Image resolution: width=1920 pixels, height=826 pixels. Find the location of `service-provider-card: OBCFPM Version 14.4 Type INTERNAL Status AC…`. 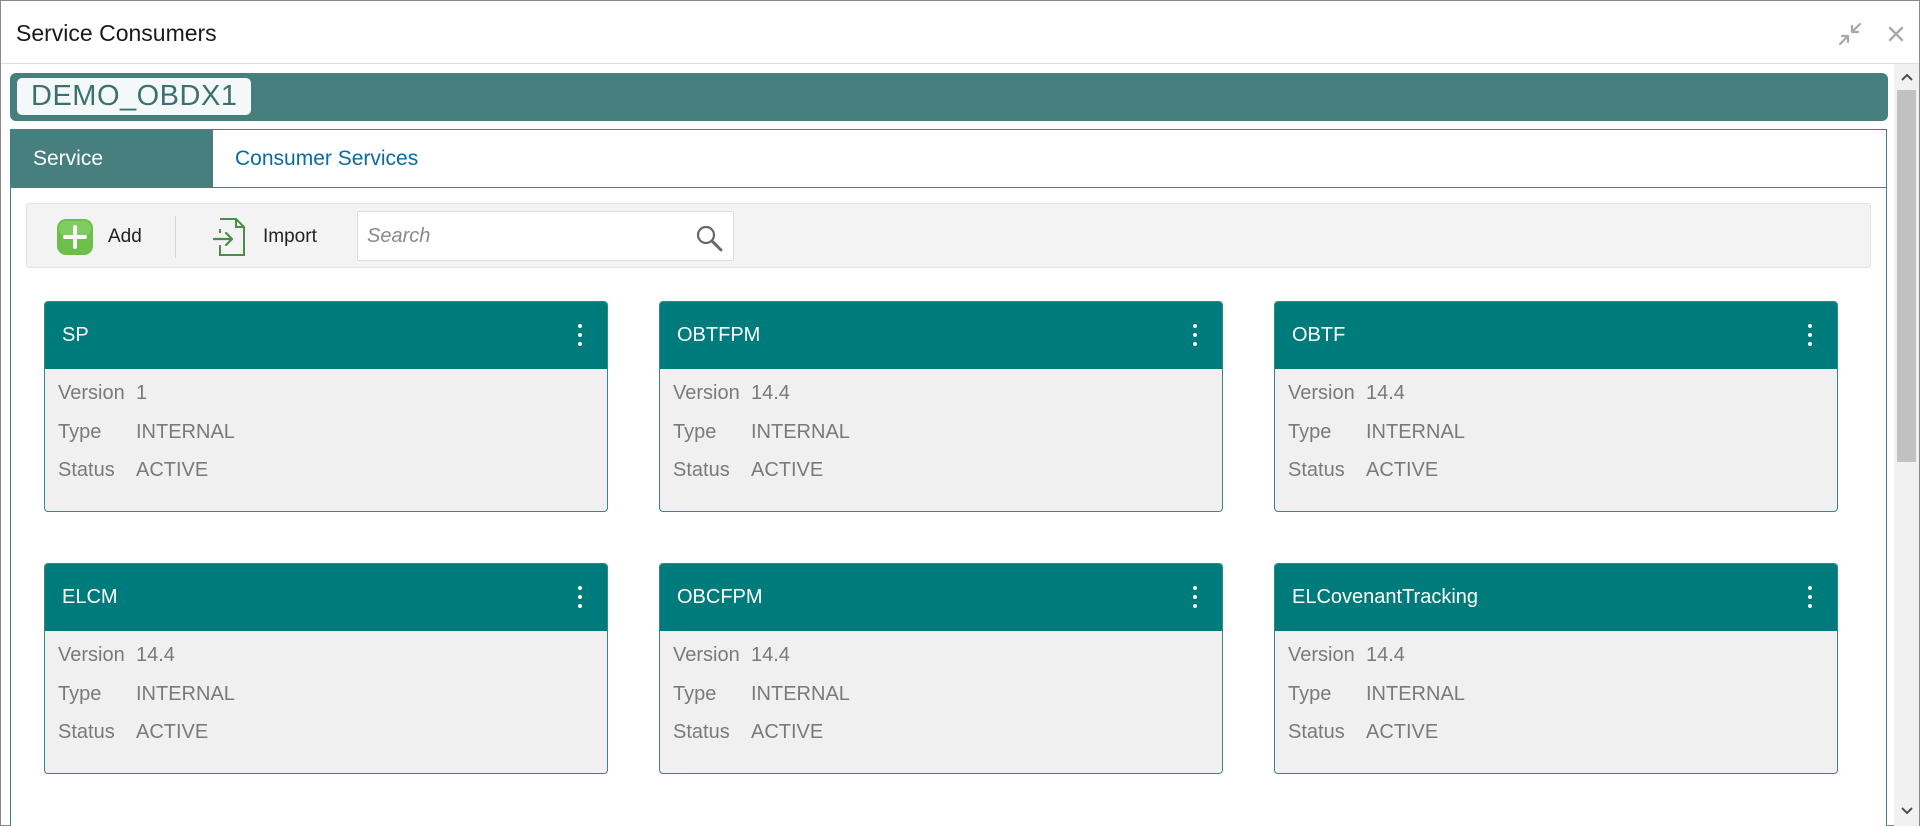

service-provider-card: OBCFPM Version 14.4 Type INTERNAL Status AC… is located at coordinates (941, 668).